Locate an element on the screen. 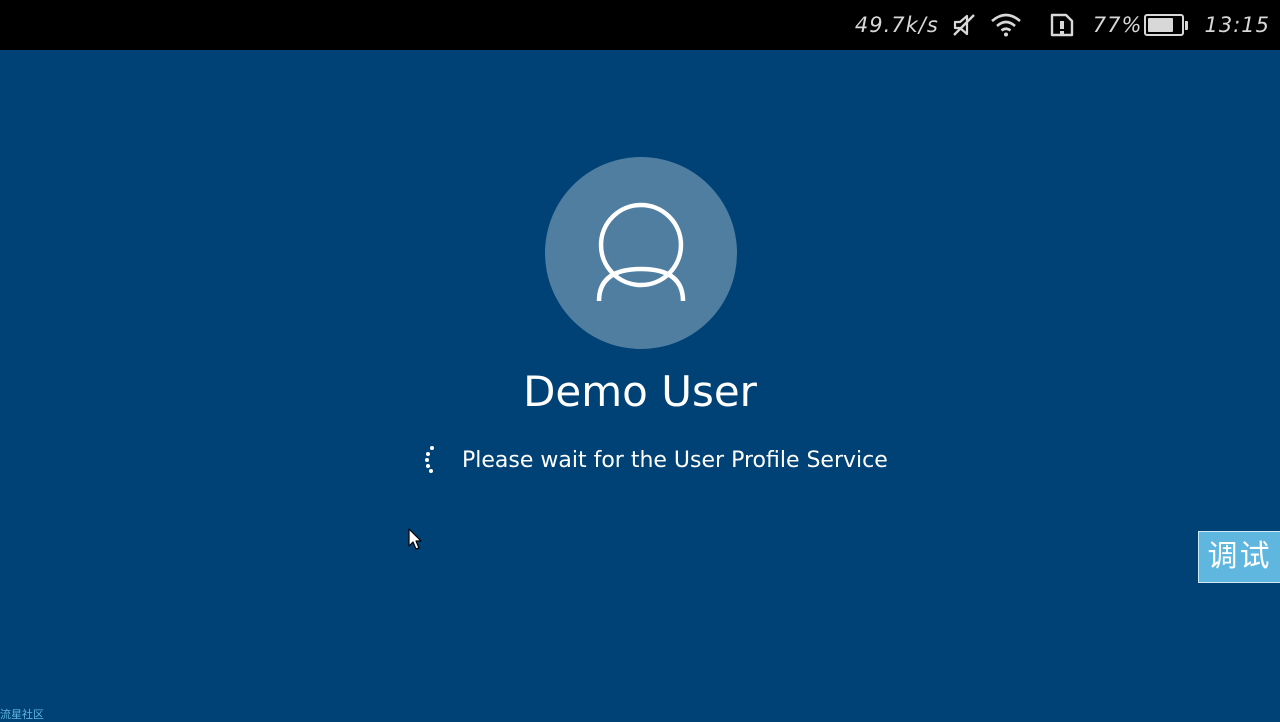 Image resolution: width=1280 pixels, height=722 pixels. wifi-icon is located at coordinates (1006, 25).